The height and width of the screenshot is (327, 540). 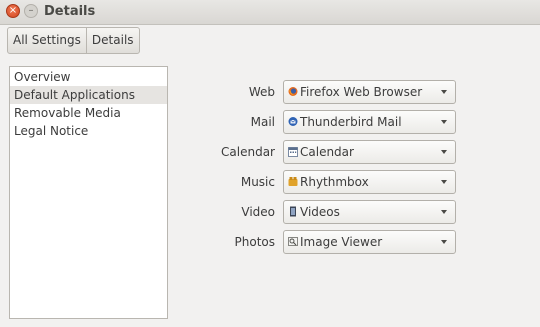 What do you see at coordinates (70, 11) in the screenshot?
I see `window-title: Details` at bounding box center [70, 11].